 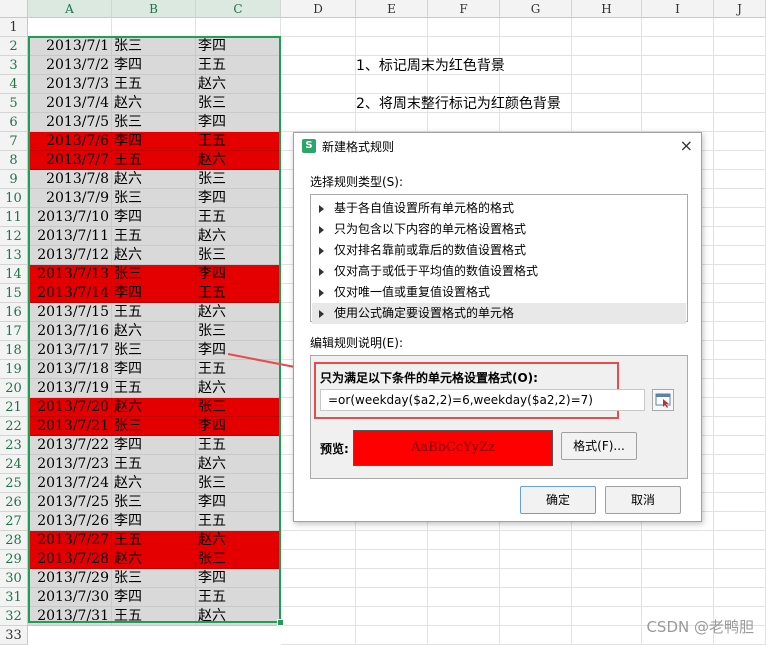 What do you see at coordinates (558, 500) in the screenshot?
I see `ok-button: 确定` at bounding box center [558, 500].